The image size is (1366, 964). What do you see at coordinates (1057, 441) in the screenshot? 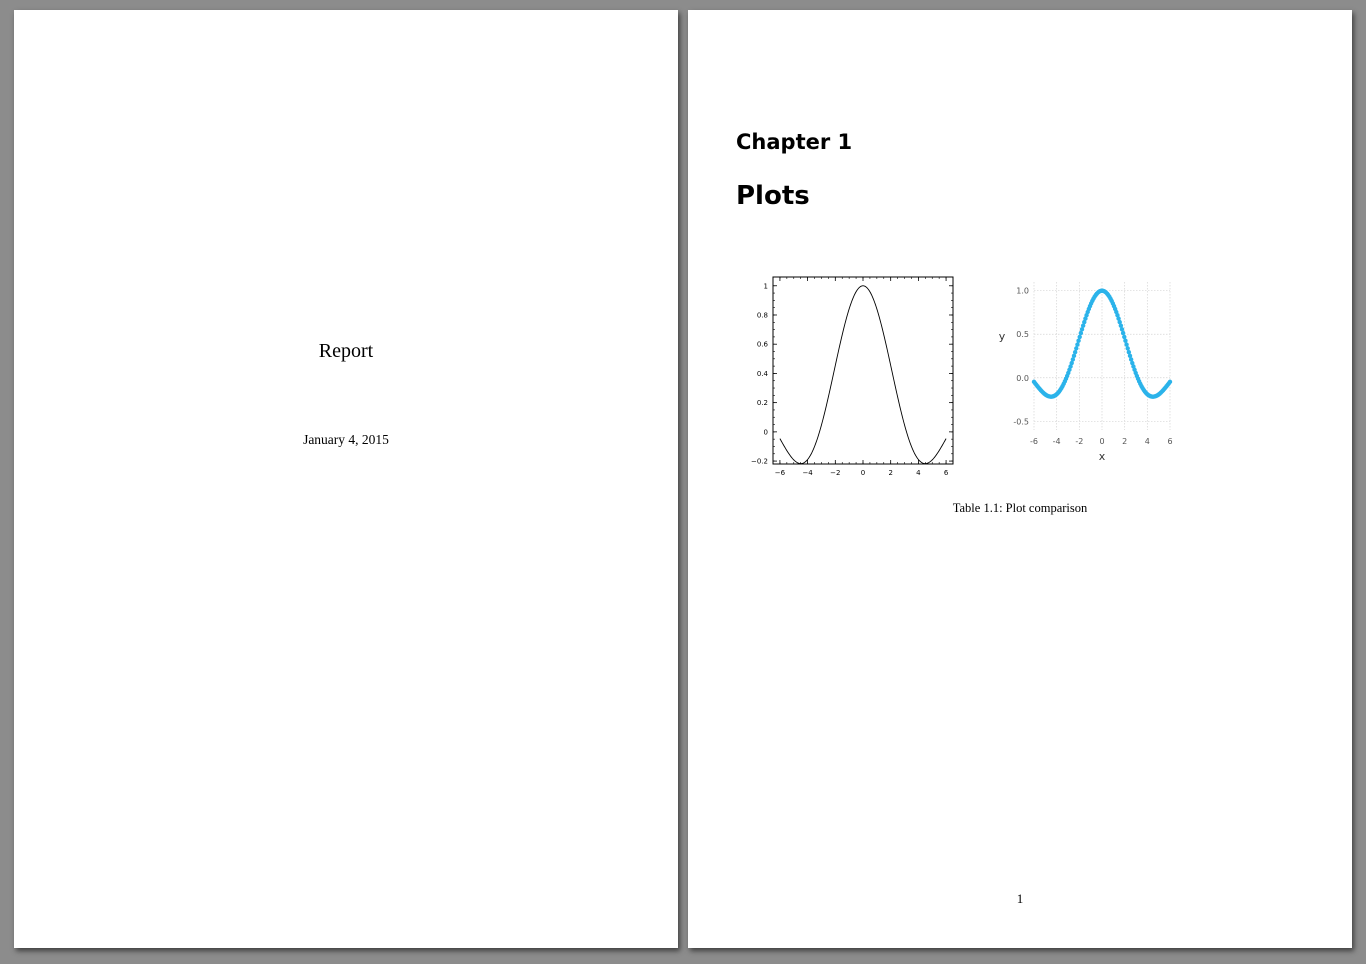
I see `x-tick-label: -4` at bounding box center [1057, 441].